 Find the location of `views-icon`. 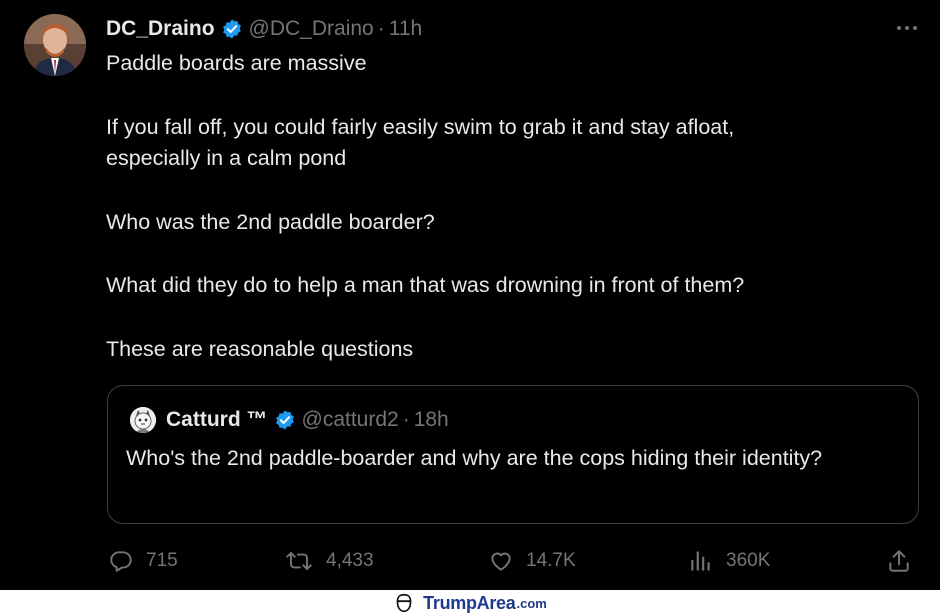

views-icon is located at coordinates (701, 561).